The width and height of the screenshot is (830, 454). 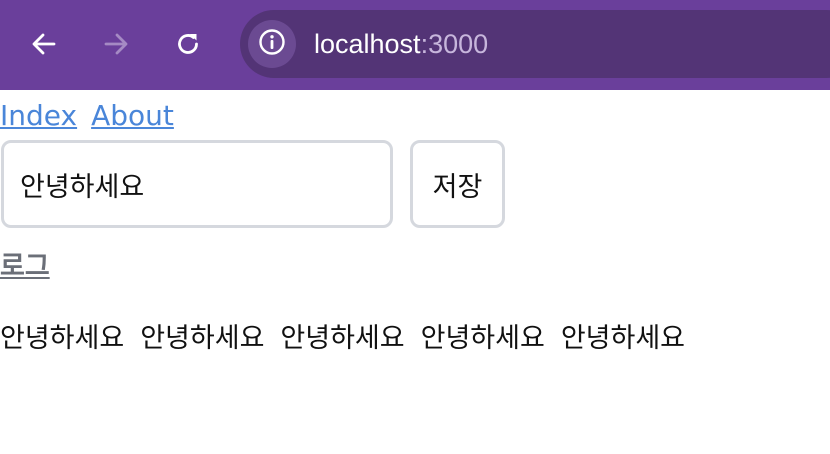 I want to click on nav-link-about: About, so click(x=132, y=115).